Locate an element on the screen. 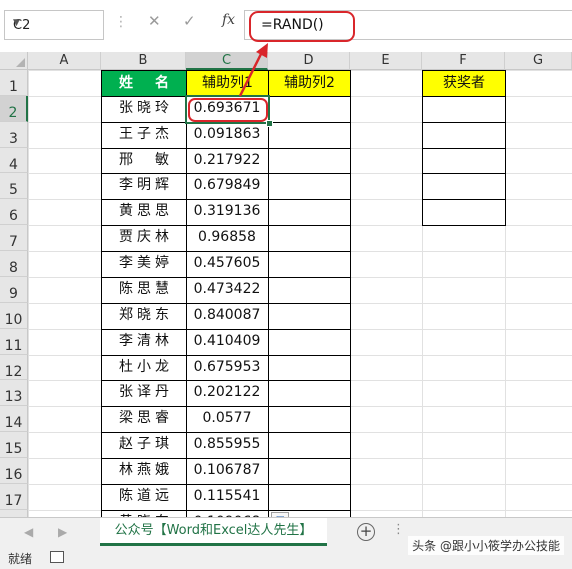 The image size is (572, 569). annotation-arrow is located at coordinates (253, 70).